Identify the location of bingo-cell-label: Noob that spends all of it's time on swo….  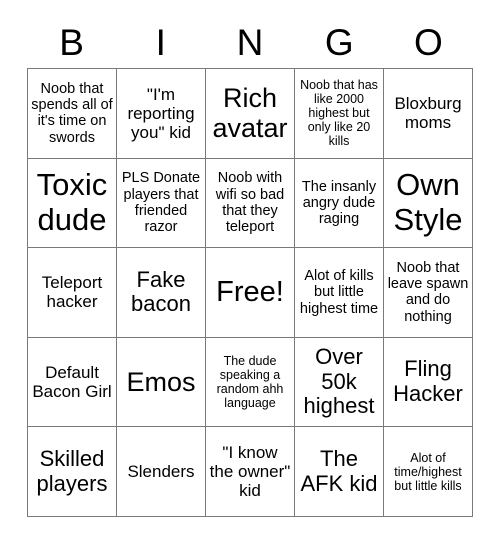
(72, 113).